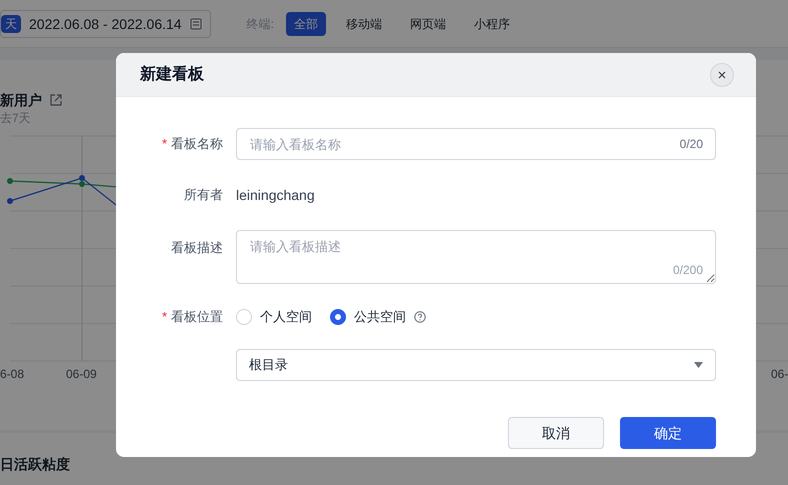  I want to click on date-range-text: 2022.06.08 - 2022.06.14, so click(105, 24).